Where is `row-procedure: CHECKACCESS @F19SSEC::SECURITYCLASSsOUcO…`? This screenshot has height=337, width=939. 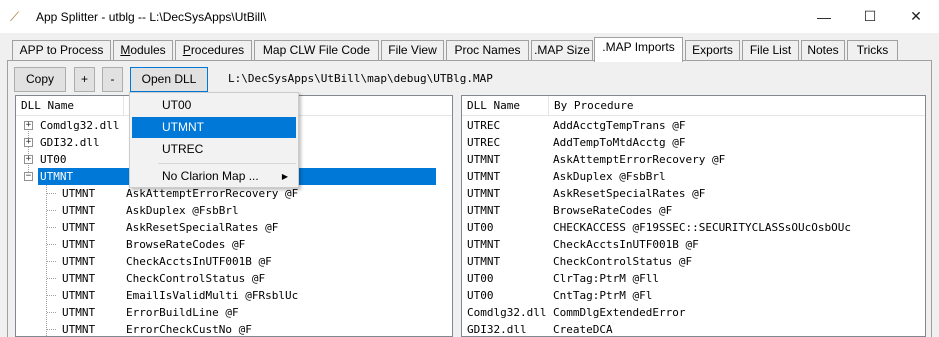 row-procedure: CHECKACCESS @F19SSEC::SECURITYCLASSsOUcO… is located at coordinates (702, 227).